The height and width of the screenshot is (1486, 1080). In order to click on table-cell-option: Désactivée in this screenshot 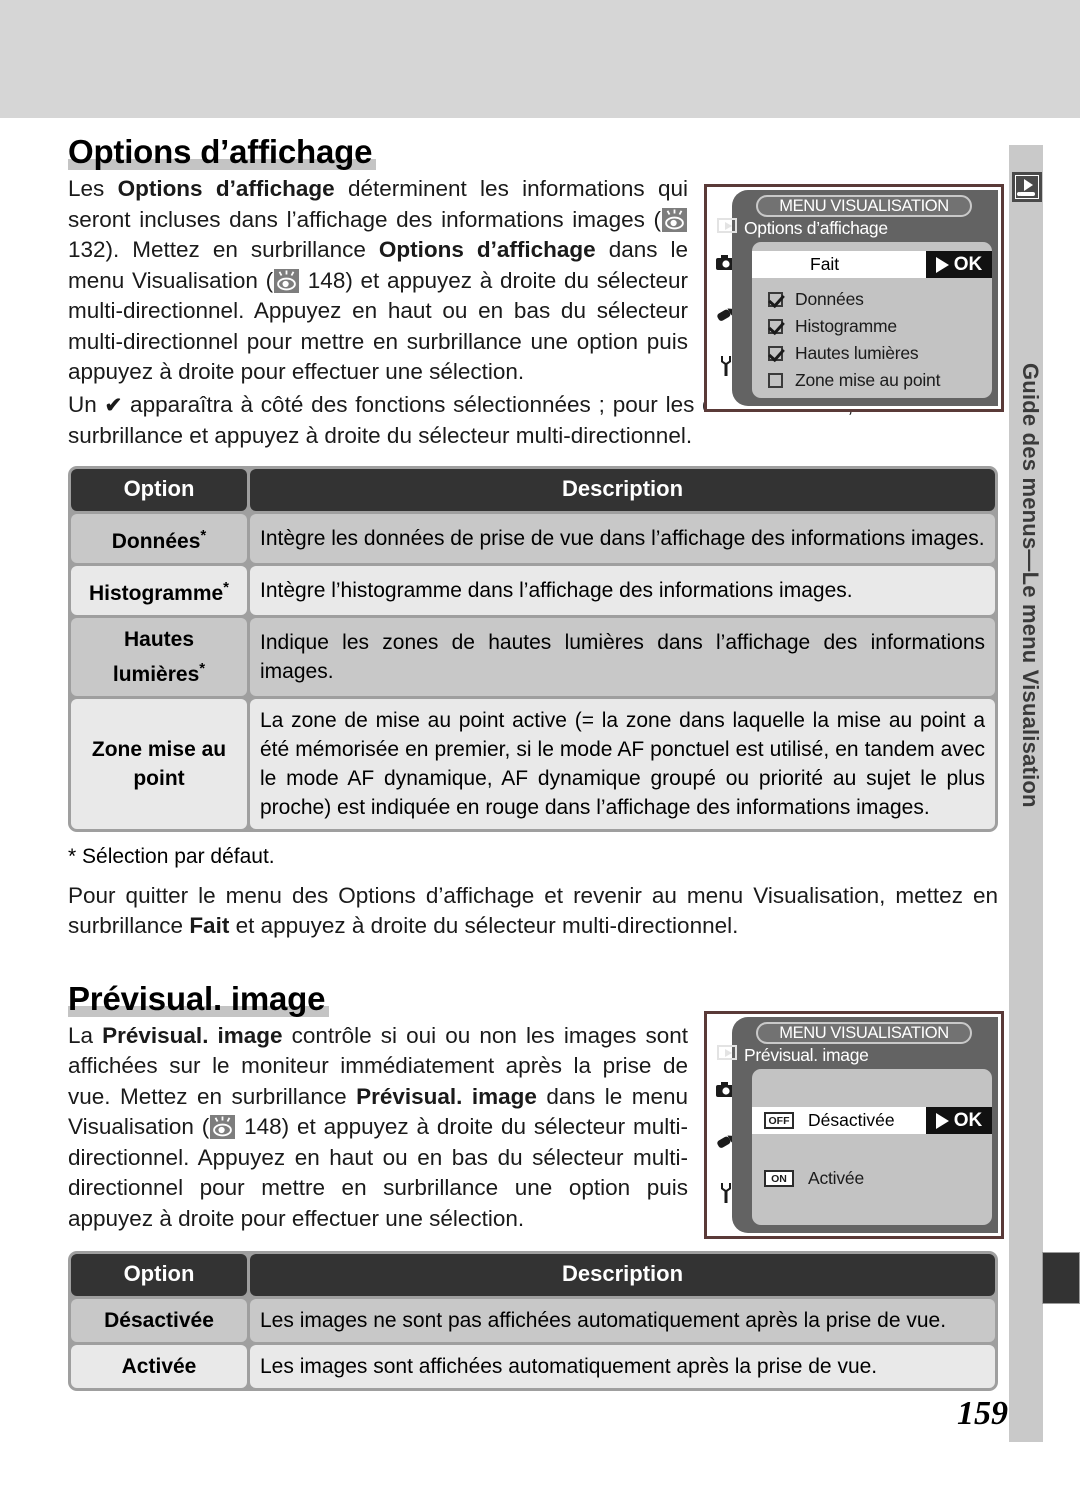, I will do `click(159, 1320)`.